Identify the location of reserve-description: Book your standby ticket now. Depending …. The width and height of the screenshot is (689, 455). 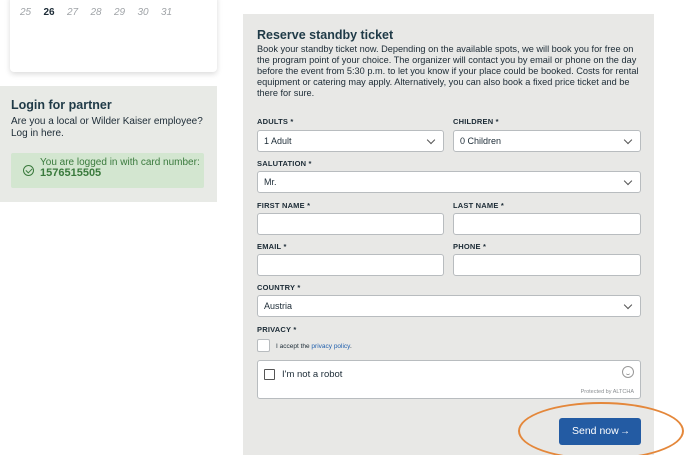
(448, 71).